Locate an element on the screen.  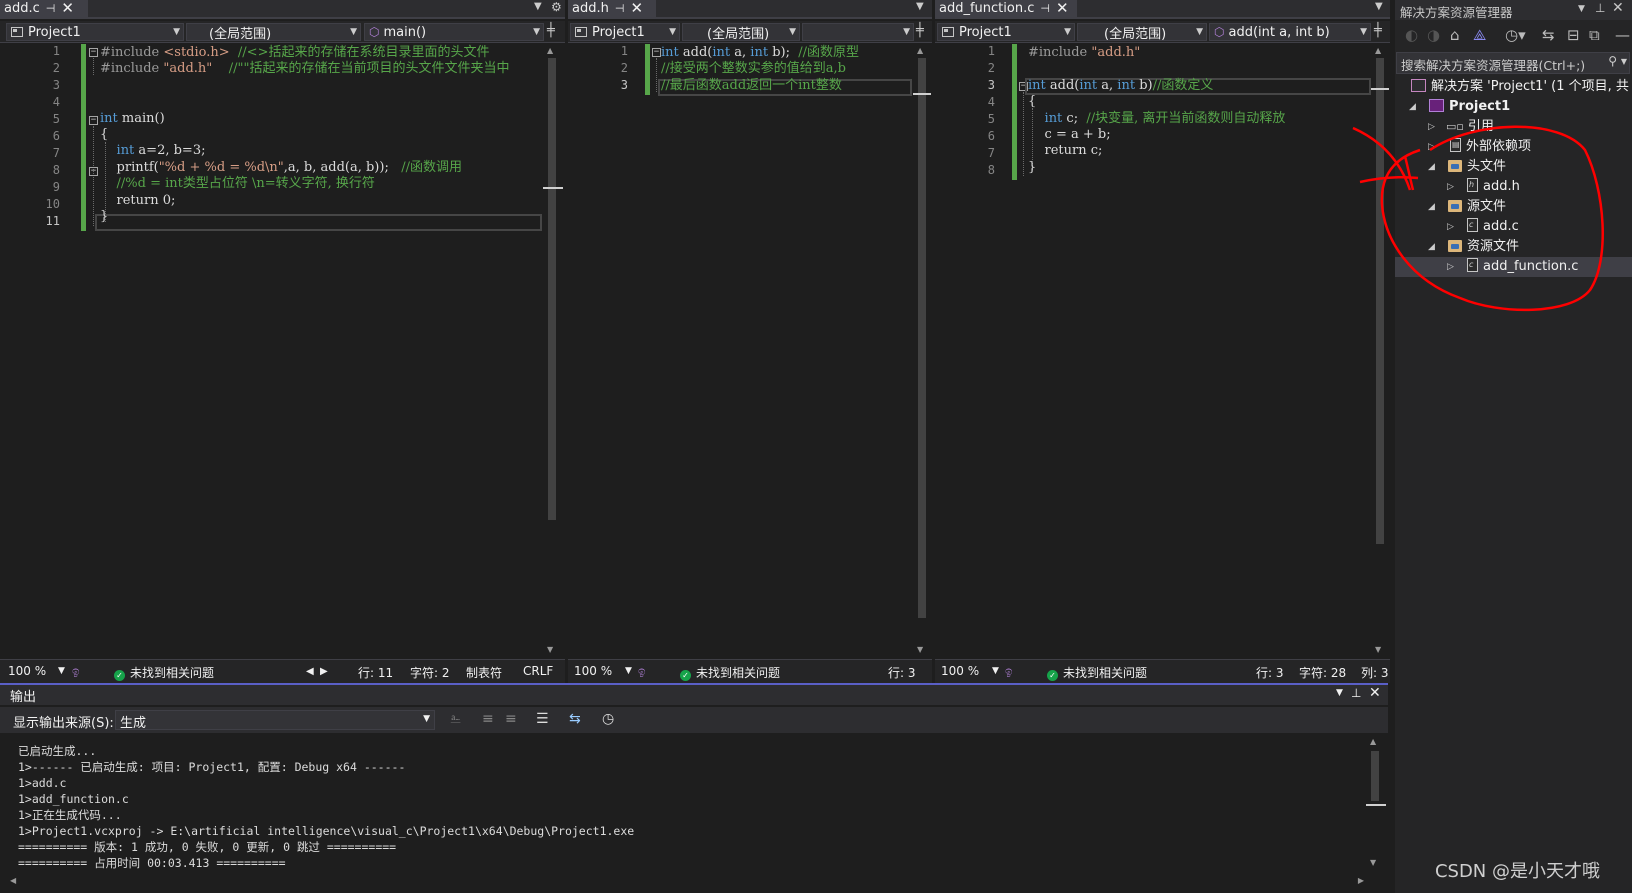
collapse-all-icon: ⊟ is located at coordinates (1573, 35).